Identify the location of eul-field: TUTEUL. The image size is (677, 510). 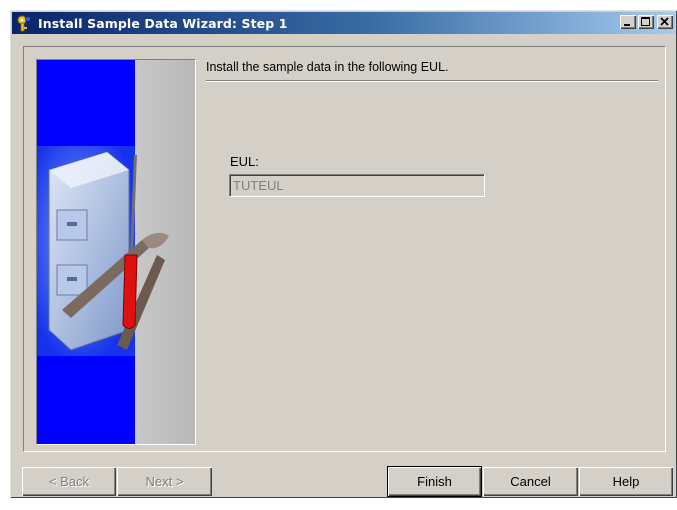
(357, 185).